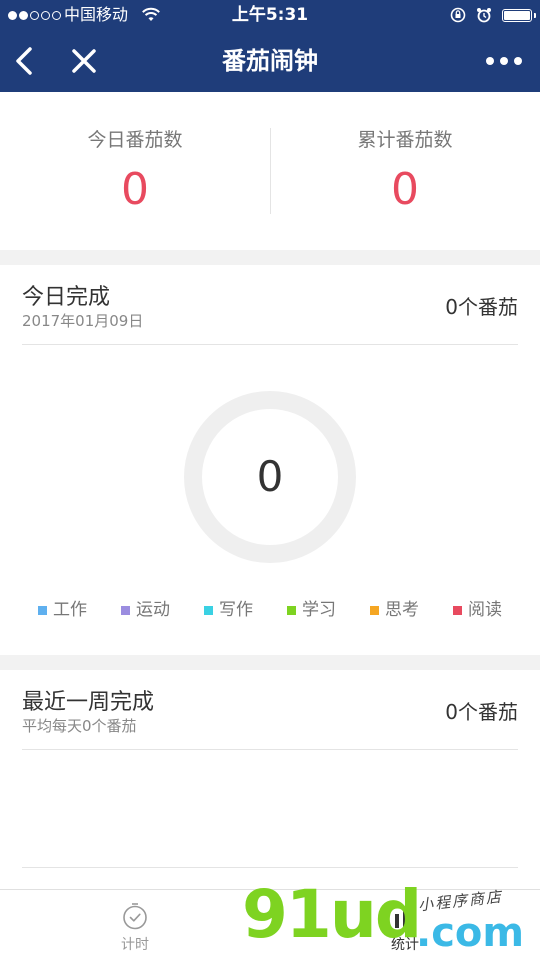 The width and height of the screenshot is (540, 960). I want to click on legend-label: 阅读, so click(485, 610).